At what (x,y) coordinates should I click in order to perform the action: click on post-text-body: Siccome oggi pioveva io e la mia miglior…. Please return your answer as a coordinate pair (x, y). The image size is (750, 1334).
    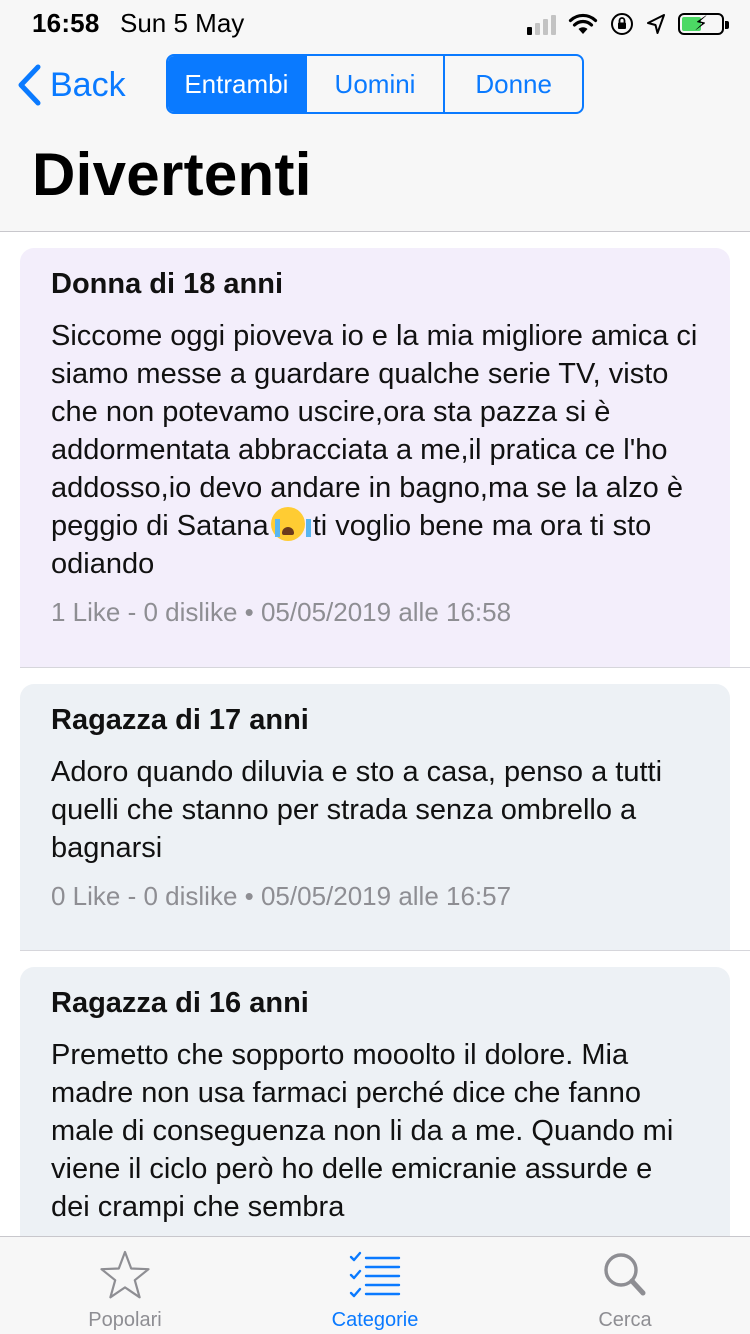
    Looking at the image, I should click on (374, 431).